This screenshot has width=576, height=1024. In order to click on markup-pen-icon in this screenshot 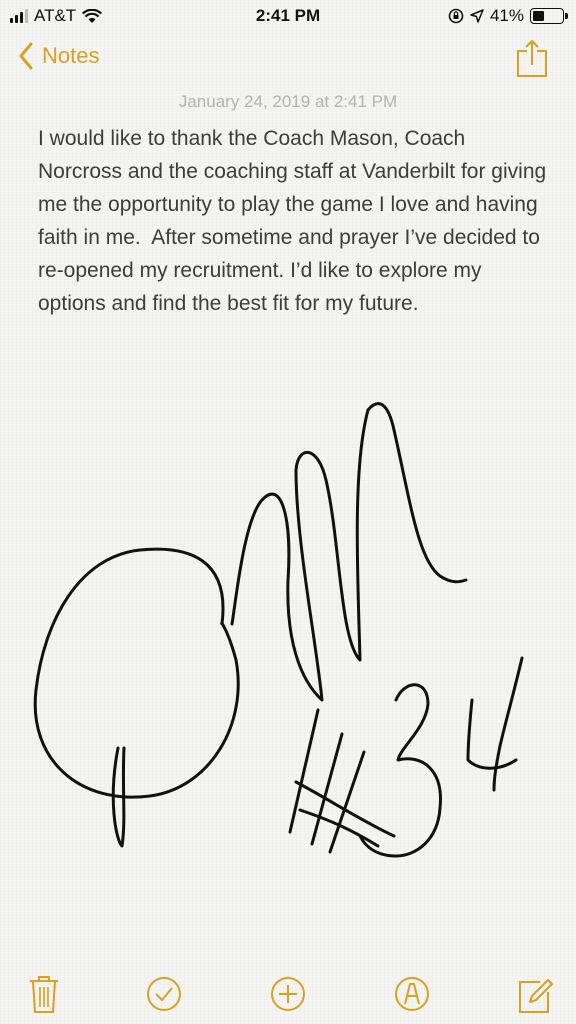, I will do `click(412, 994)`.